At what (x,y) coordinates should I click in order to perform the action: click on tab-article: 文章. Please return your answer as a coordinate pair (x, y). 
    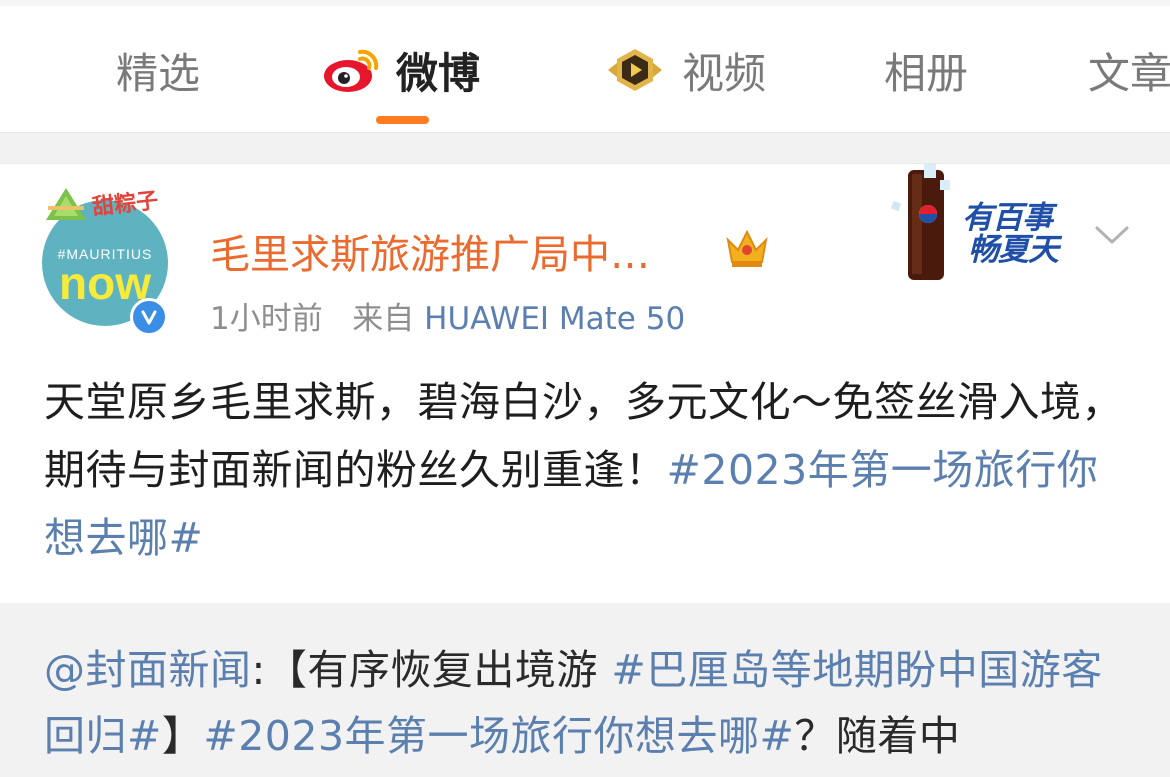
    Looking at the image, I should click on (1129, 70).